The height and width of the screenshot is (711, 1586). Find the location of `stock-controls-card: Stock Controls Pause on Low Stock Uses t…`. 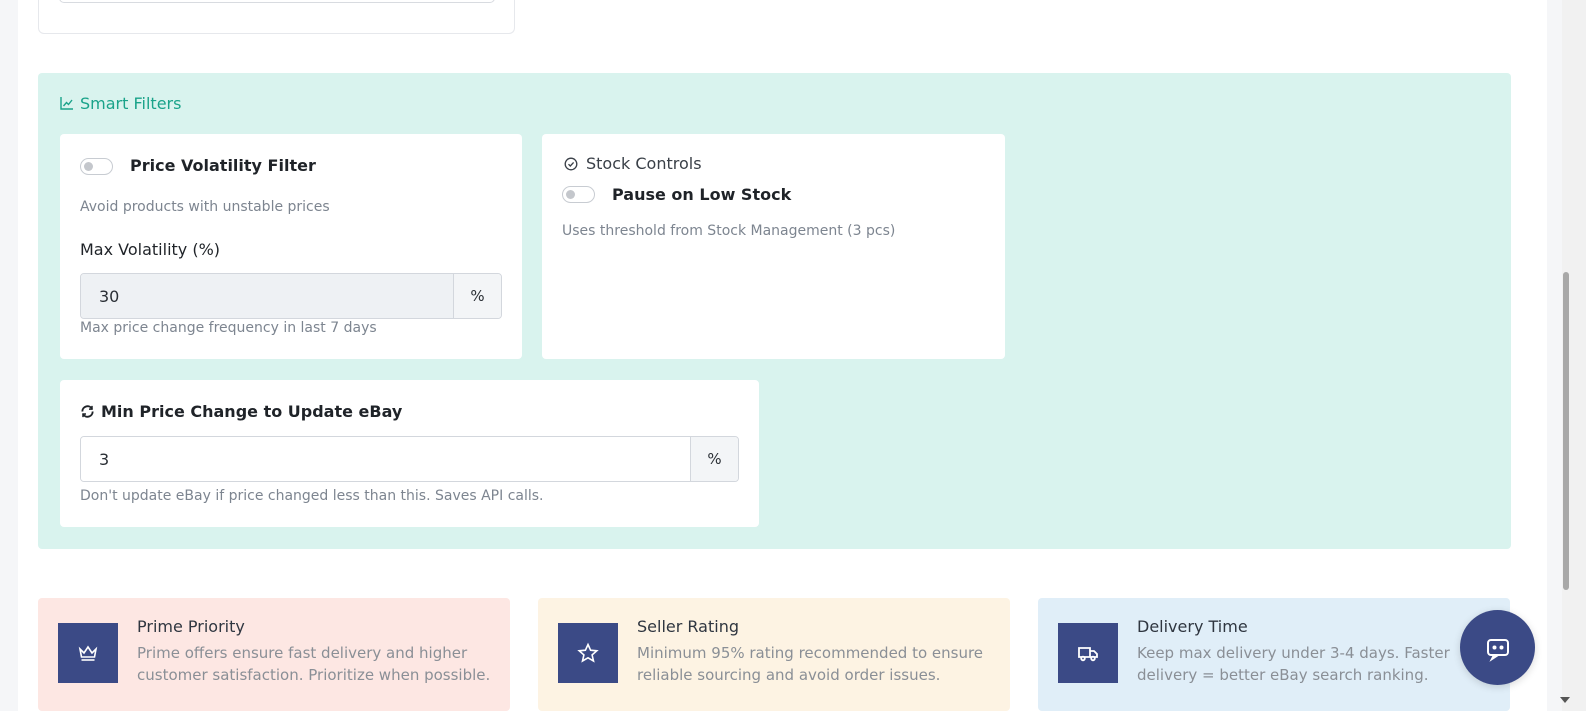

stock-controls-card: Stock Controls Pause on Low Stock Uses t… is located at coordinates (773, 246).